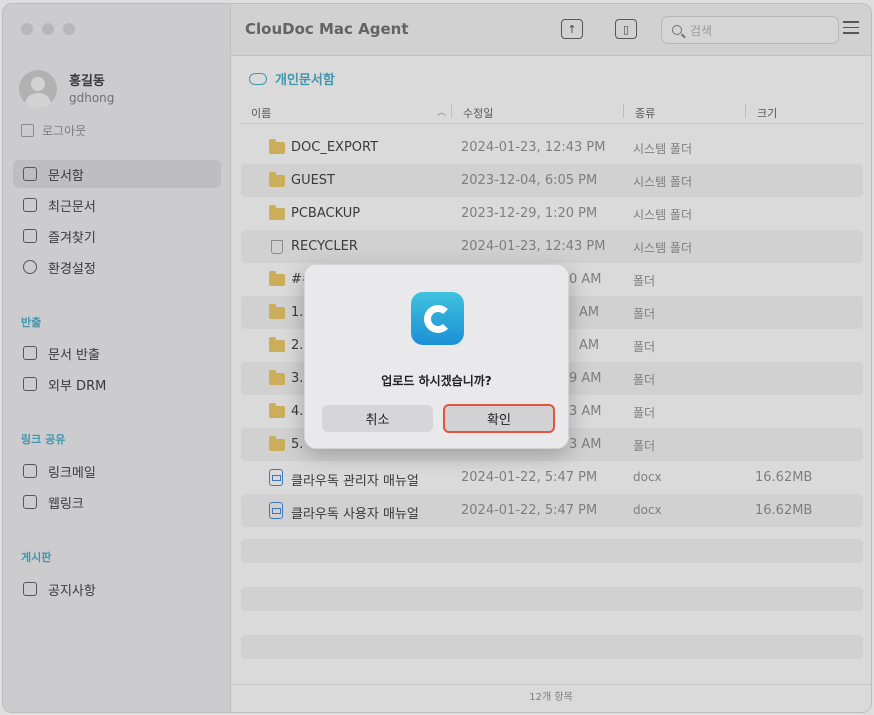 The width and height of the screenshot is (874, 715). Describe the element at coordinates (436, 356) in the screenshot. I see `upload-confirm-dialog: 업로드 하시겠습니까? 취소 확인` at that location.